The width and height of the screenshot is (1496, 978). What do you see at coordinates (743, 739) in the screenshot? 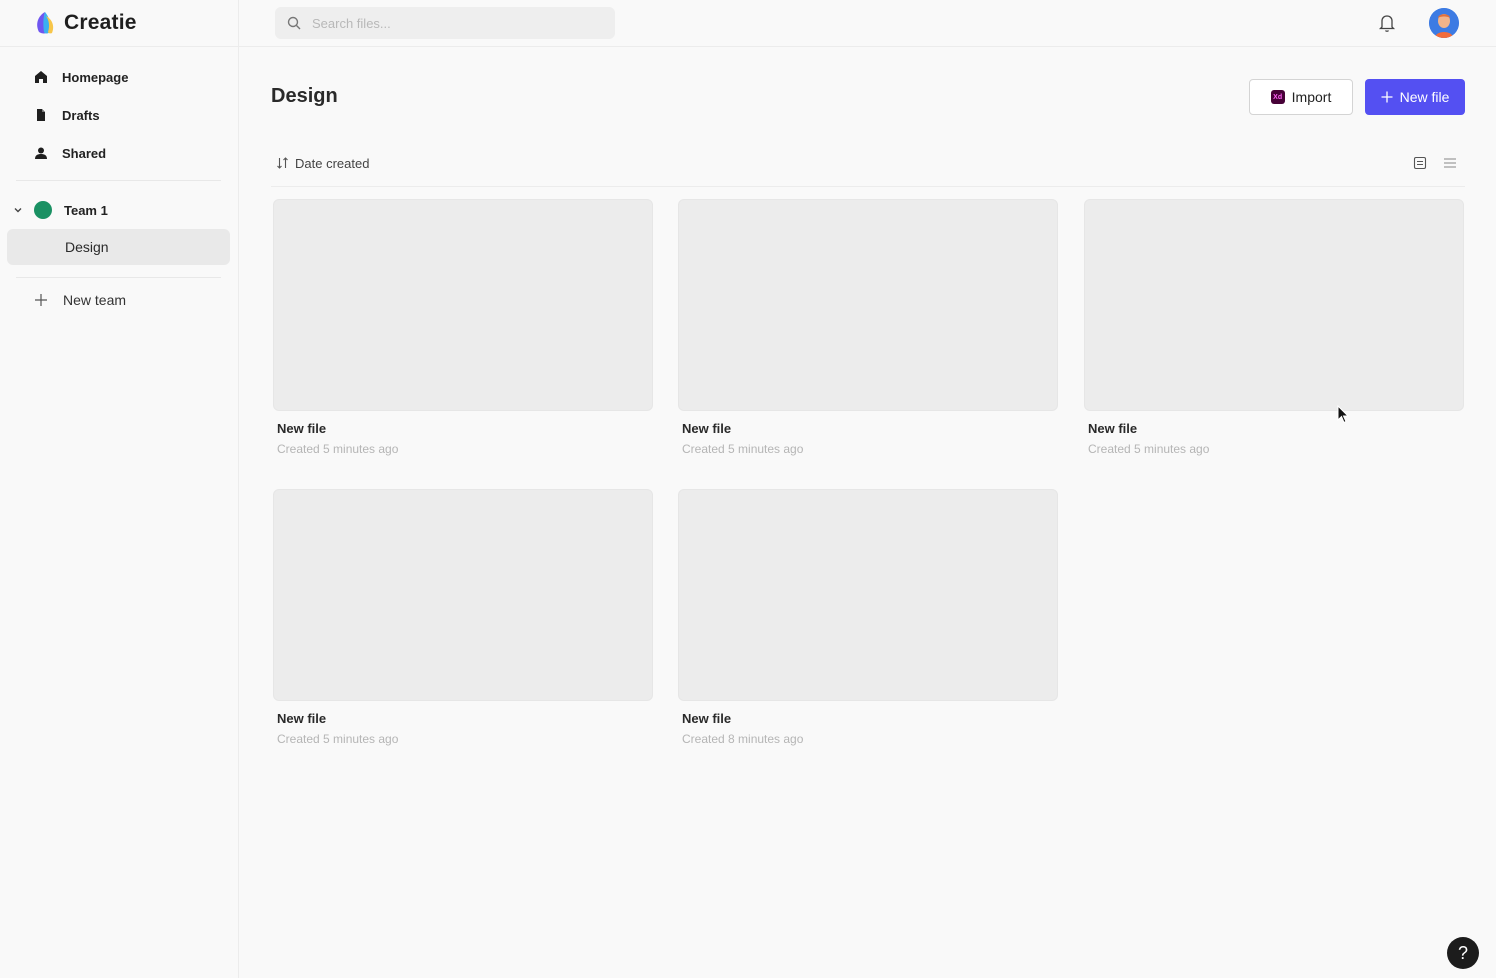
I see `file-meta: Created 8 minutes ago` at bounding box center [743, 739].